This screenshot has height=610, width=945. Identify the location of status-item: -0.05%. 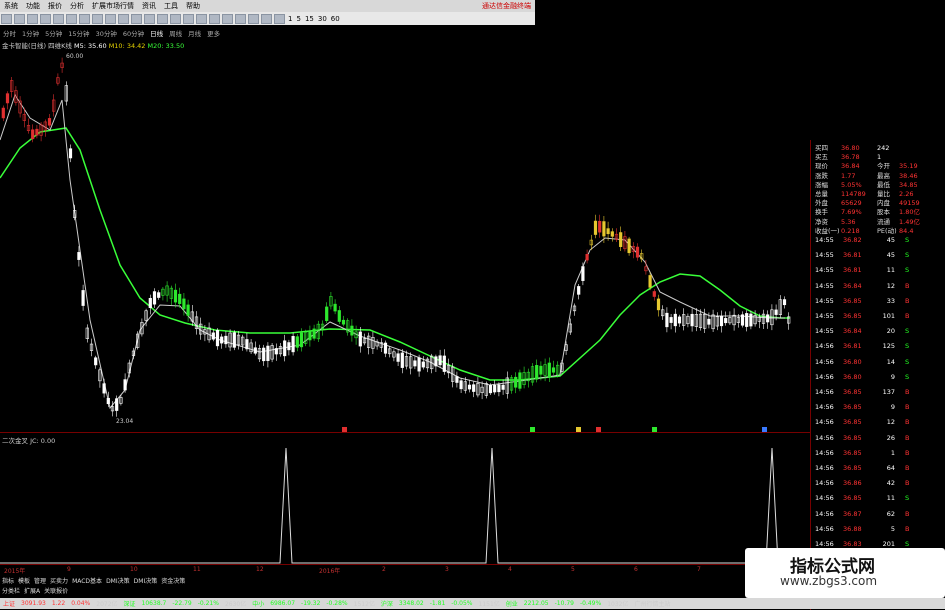
(462, 603).